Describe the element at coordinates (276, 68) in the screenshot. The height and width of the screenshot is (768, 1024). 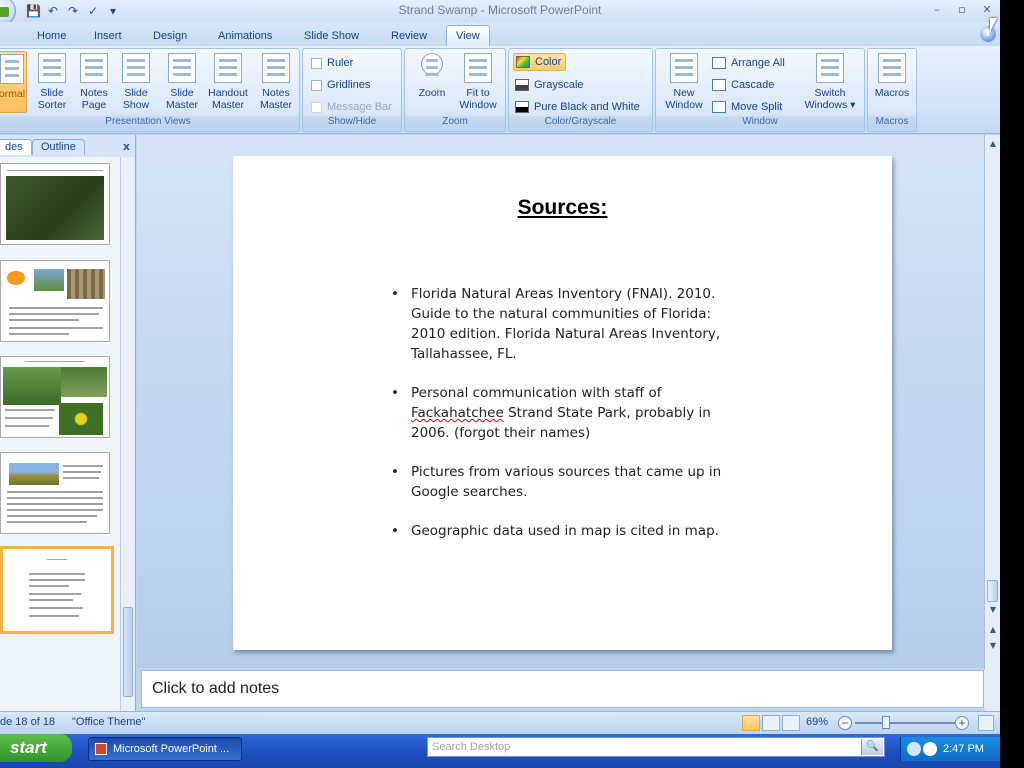
I see `notes-master-icon` at that location.